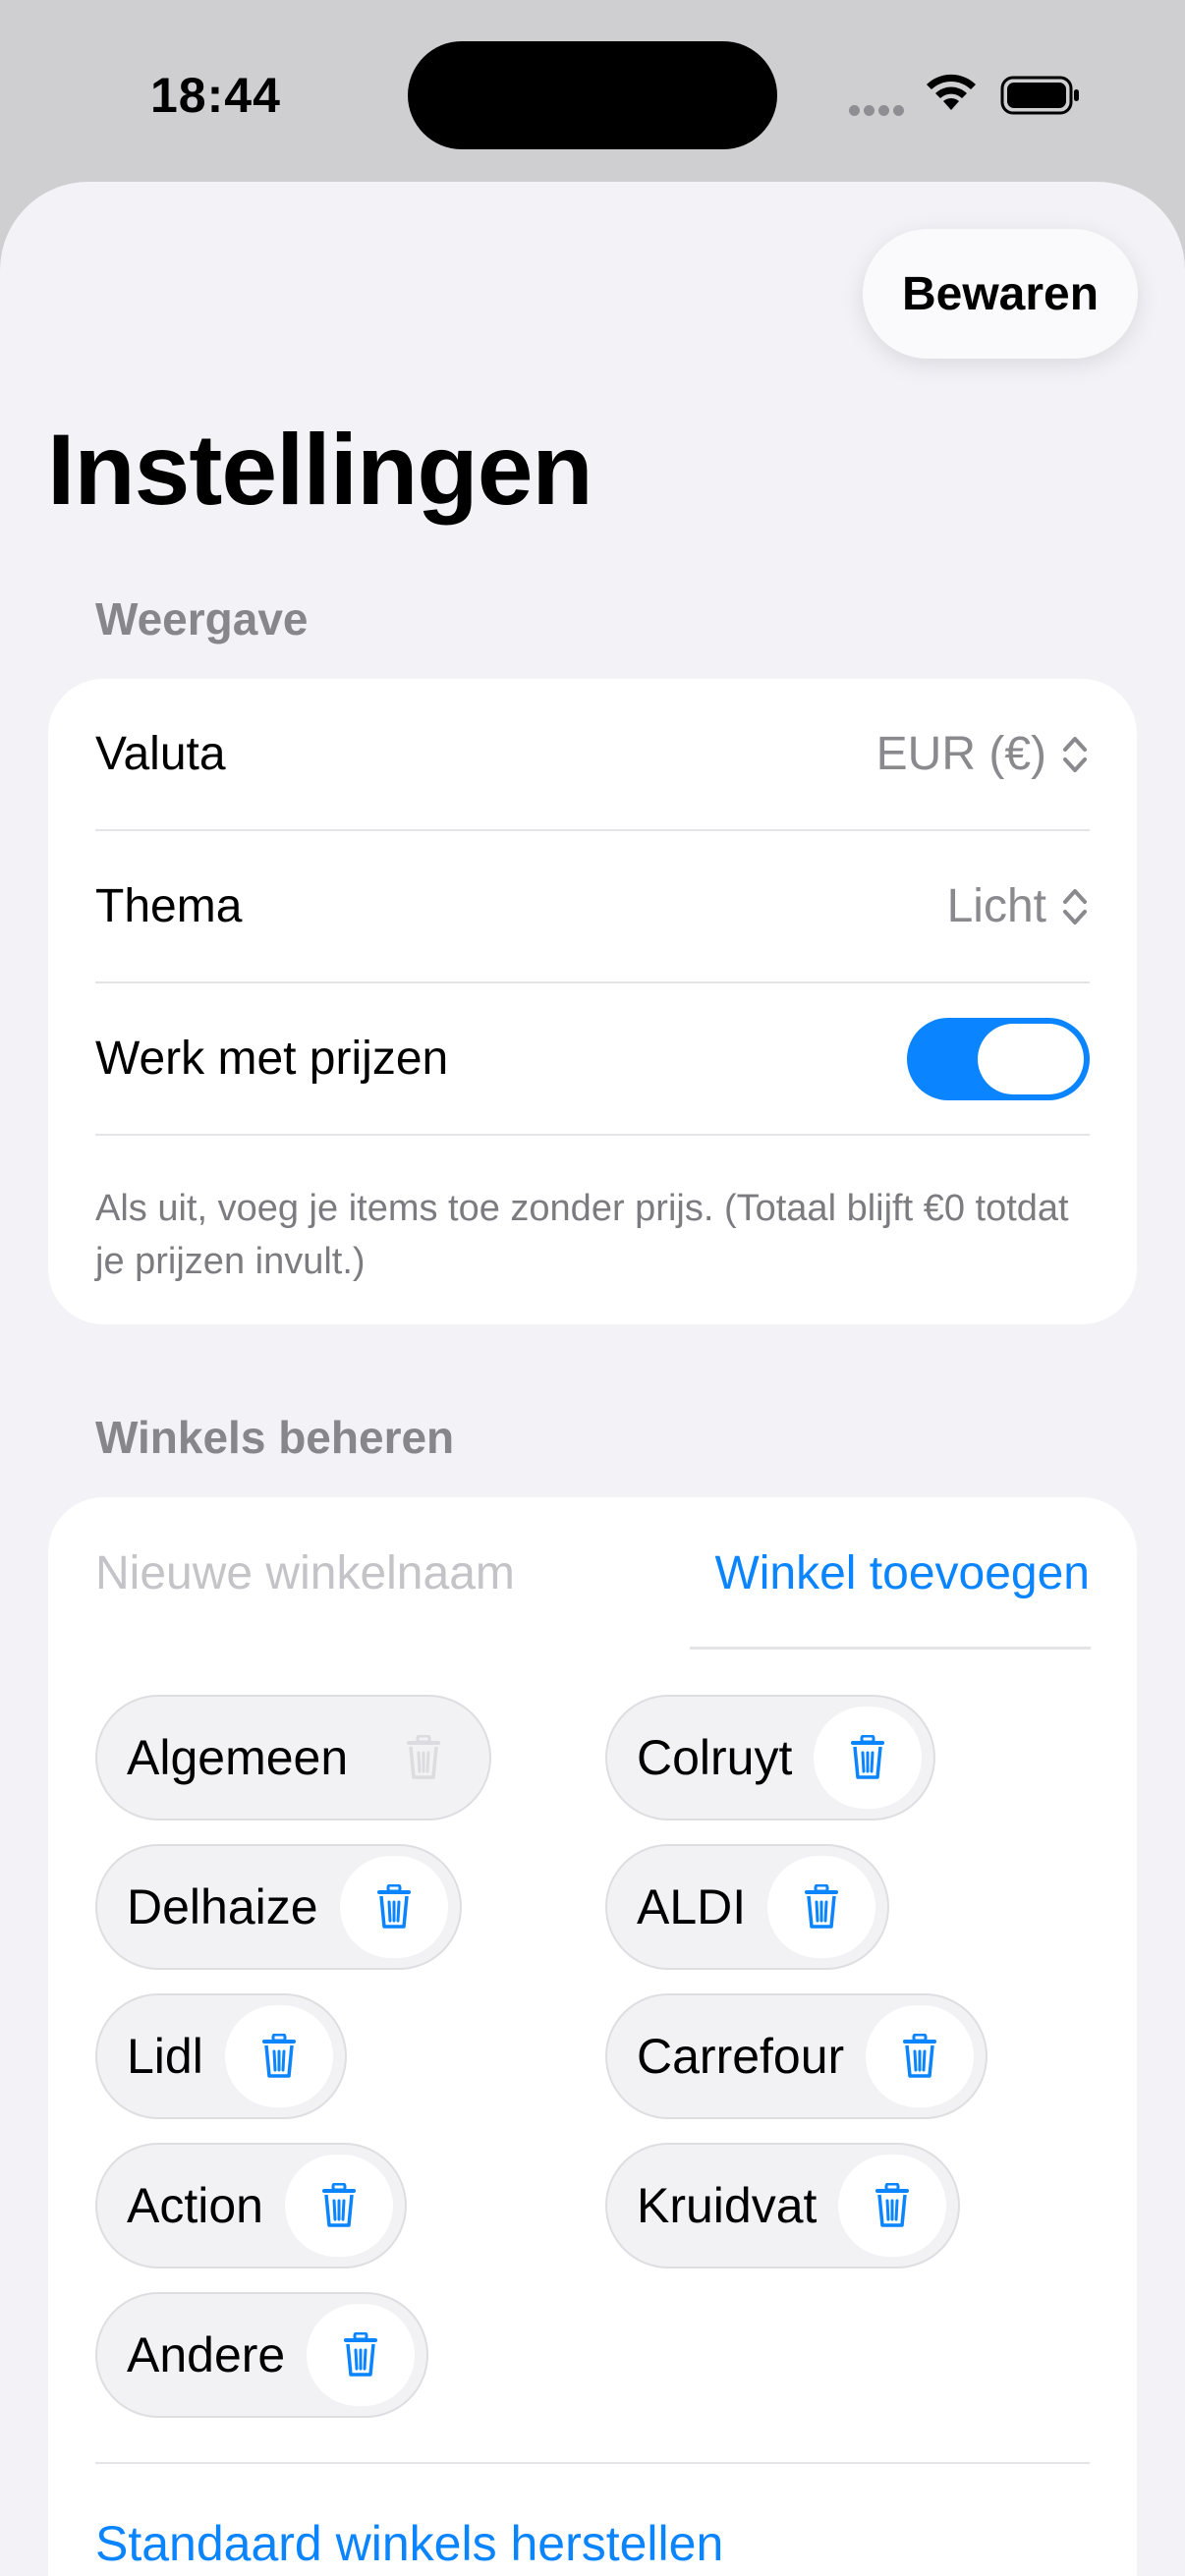 Image resolution: width=1185 pixels, height=2576 pixels. Describe the element at coordinates (961, 754) in the screenshot. I see `currency-value: EUR (€)` at that location.